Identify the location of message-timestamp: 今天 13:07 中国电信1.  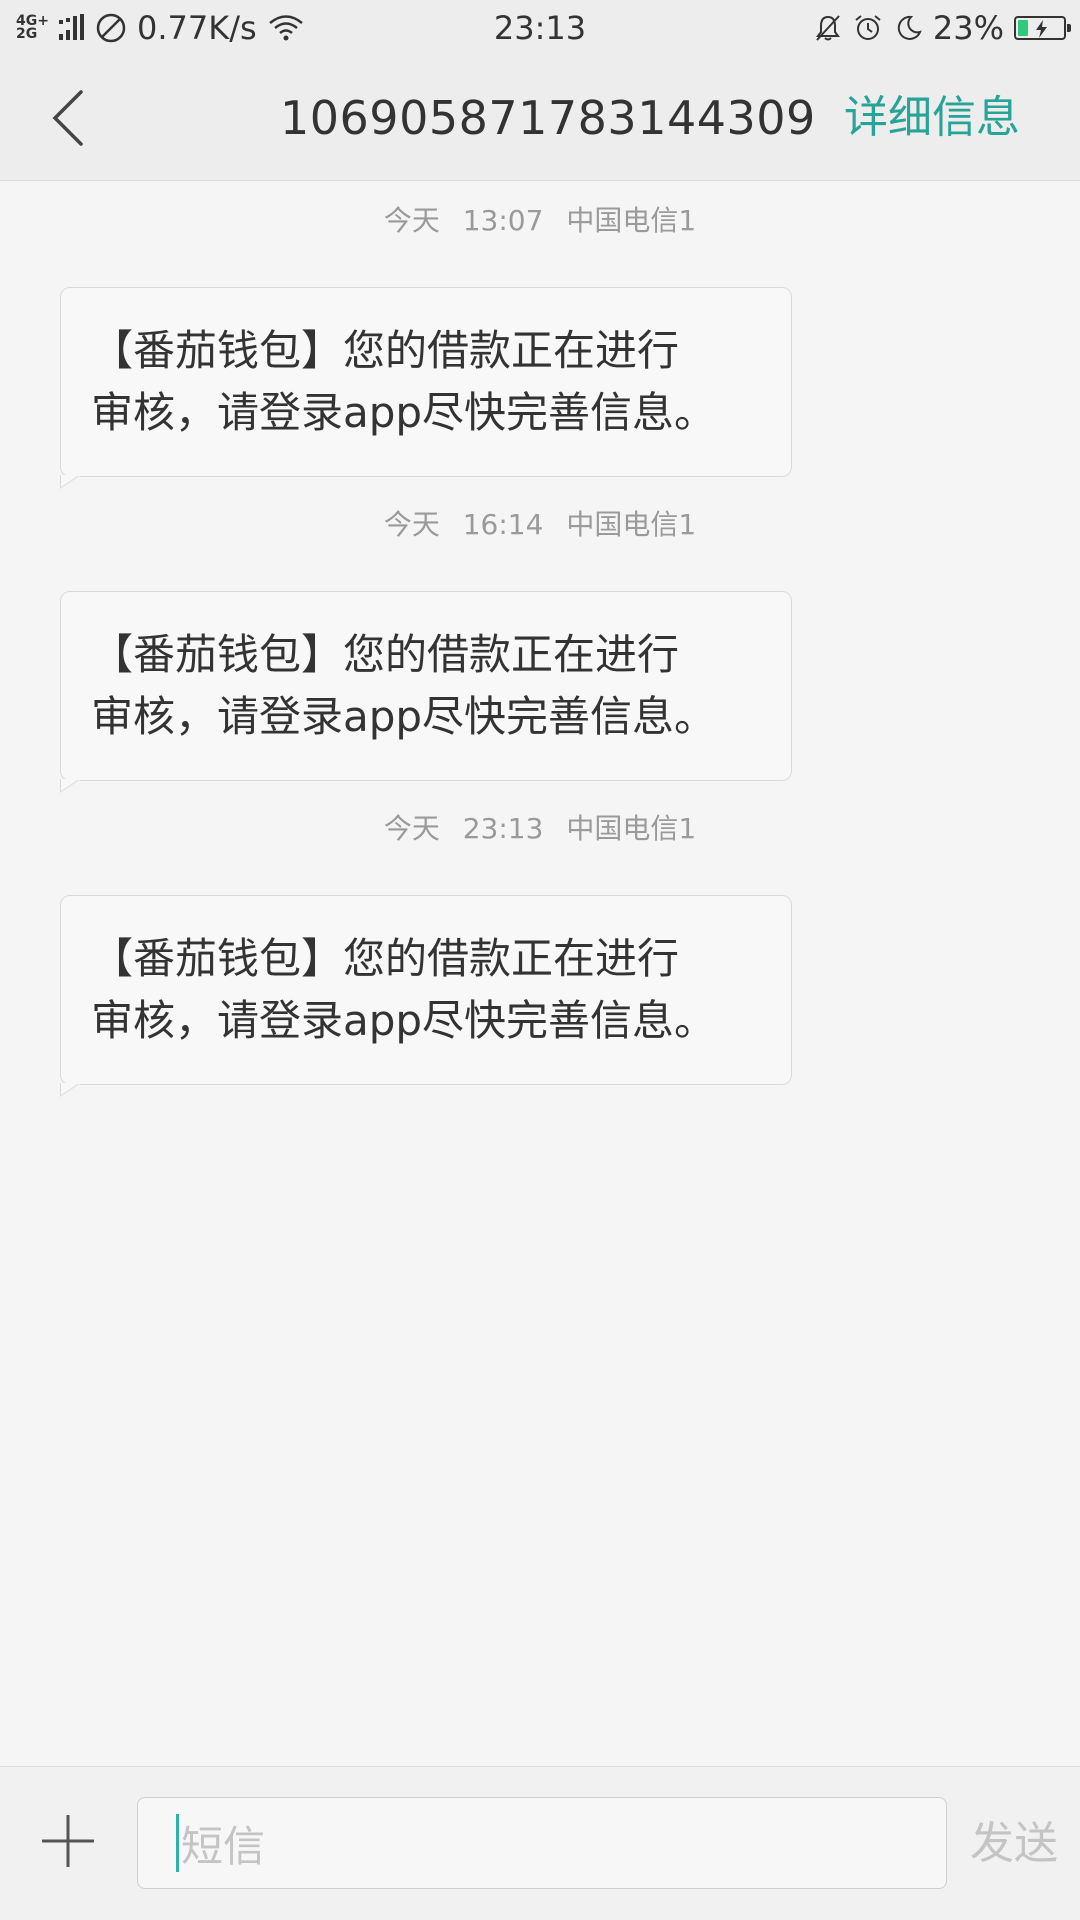
(540, 219).